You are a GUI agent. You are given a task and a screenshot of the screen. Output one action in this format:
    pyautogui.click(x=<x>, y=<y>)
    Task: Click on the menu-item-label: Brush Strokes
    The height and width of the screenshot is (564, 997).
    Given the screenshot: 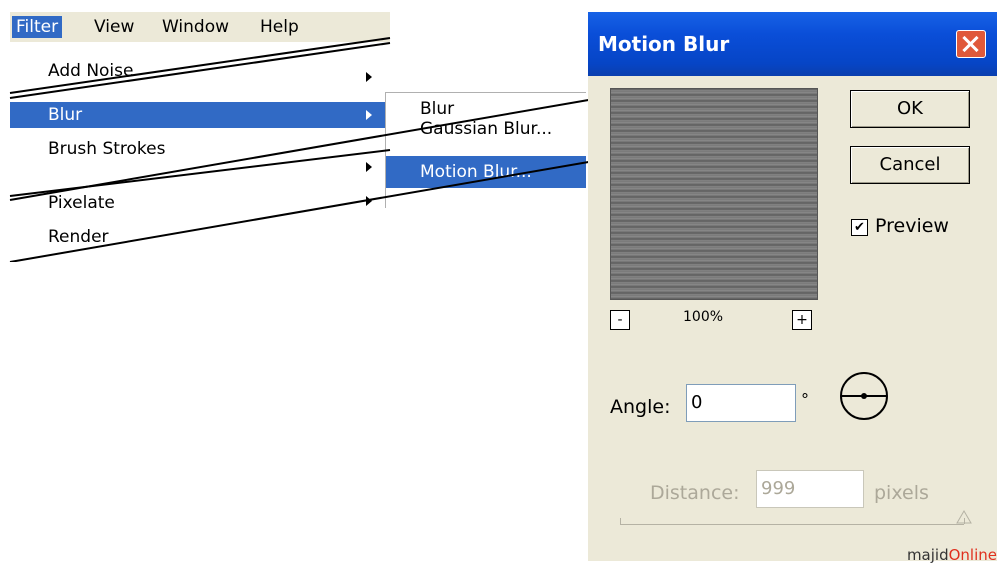 What is the action you would take?
    pyautogui.click(x=107, y=149)
    